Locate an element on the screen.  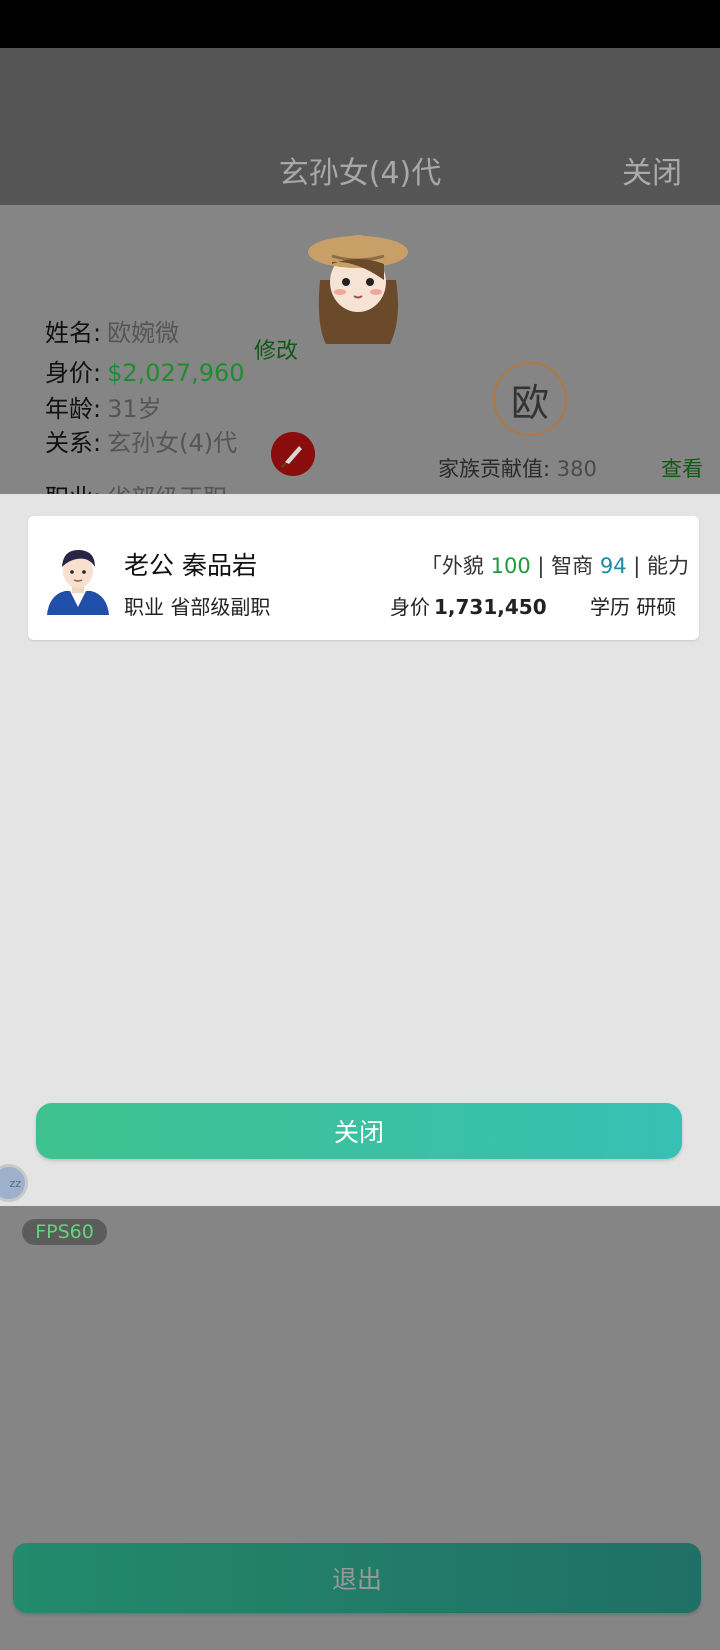
exit-button: 退出 is located at coordinates (357, 1578).